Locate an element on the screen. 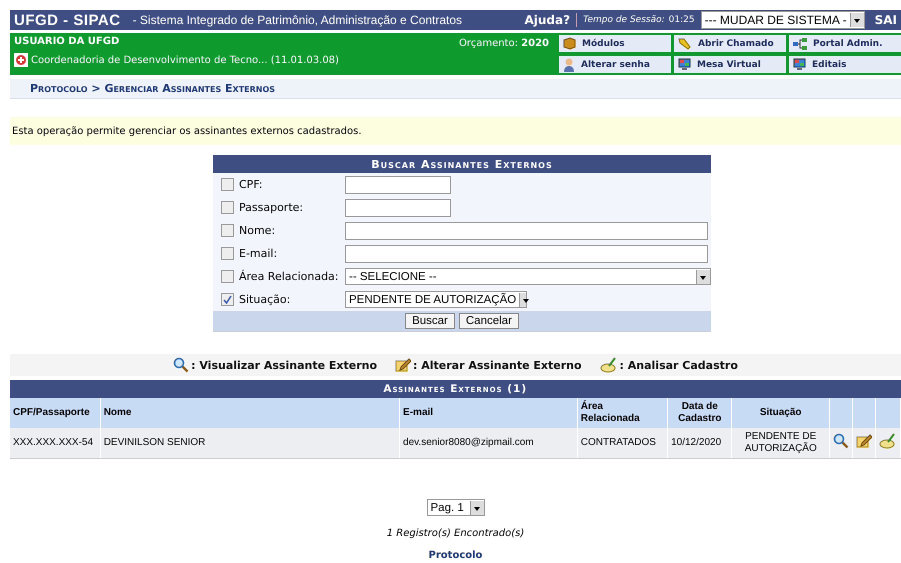 The height and width of the screenshot is (563, 901). field-label: Nome: is located at coordinates (257, 230).